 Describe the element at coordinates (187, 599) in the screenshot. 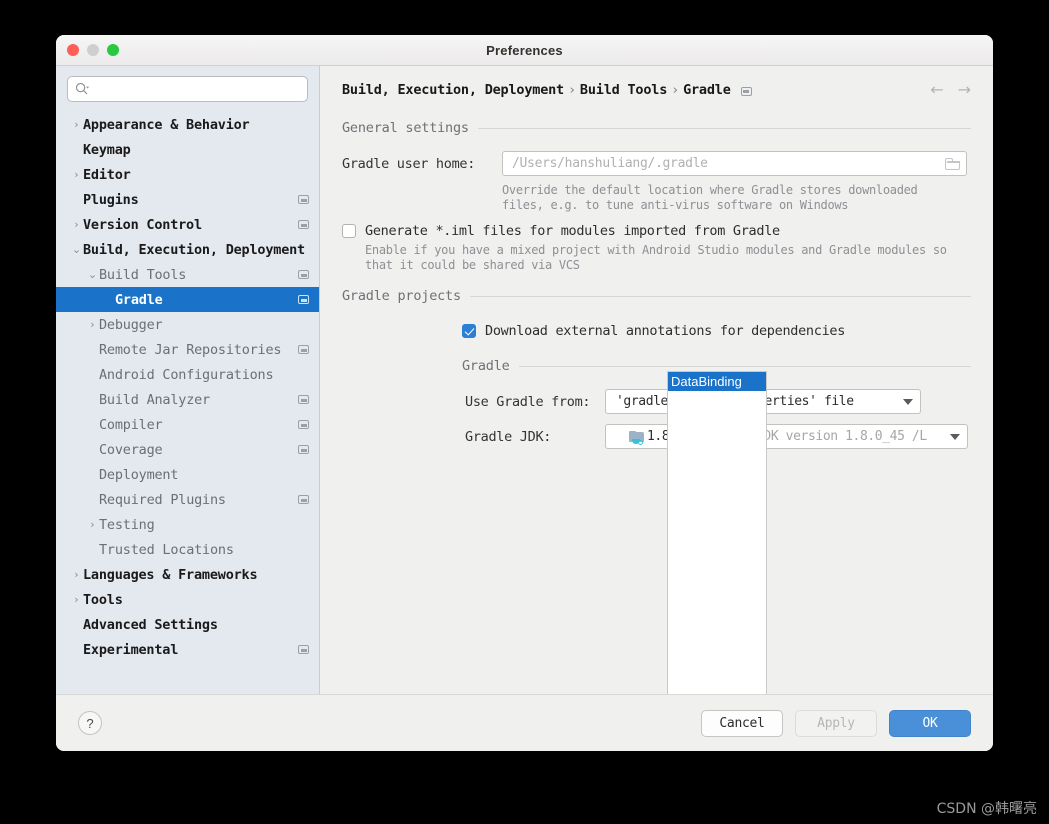

I see `sidebar-item-tools: › Tools` at that location.